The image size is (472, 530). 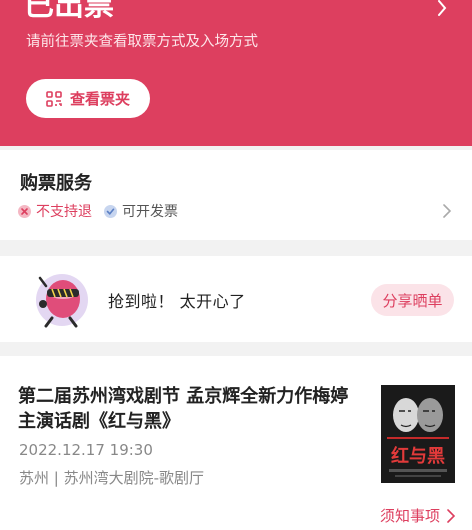 I want to click on notice-link: 须知事项, so click(x=418, y=515).